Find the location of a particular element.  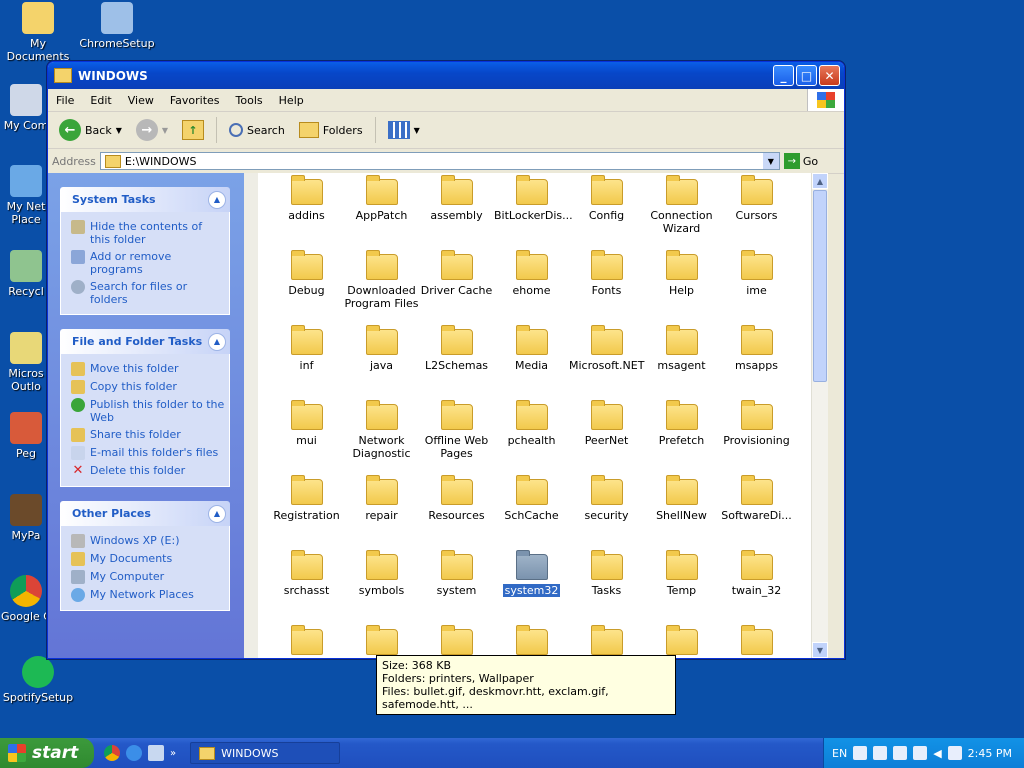

file-item: Offline Web Pages is located at coordinates (456, 435).